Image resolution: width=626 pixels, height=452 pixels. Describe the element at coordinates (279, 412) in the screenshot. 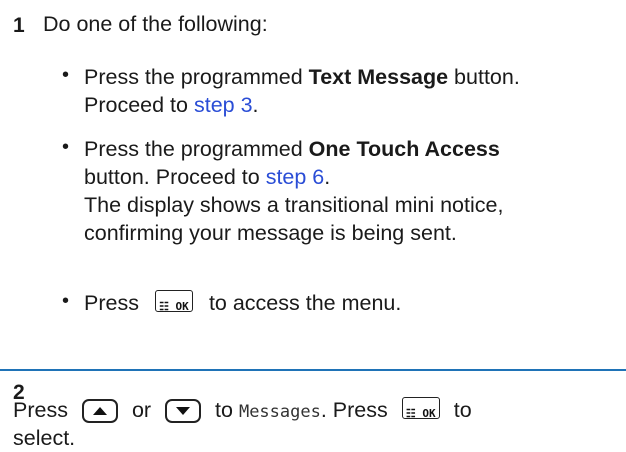

I see `messages-menu-item: Messages` at that location.